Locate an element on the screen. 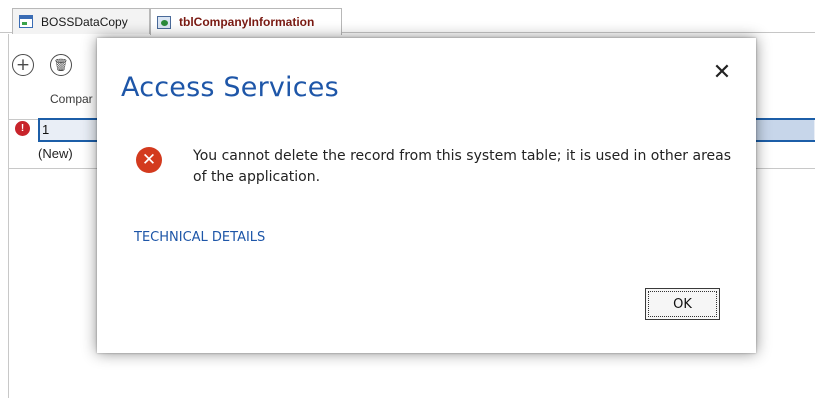  close-icon: ✕ is located at coordinates (722, 72).